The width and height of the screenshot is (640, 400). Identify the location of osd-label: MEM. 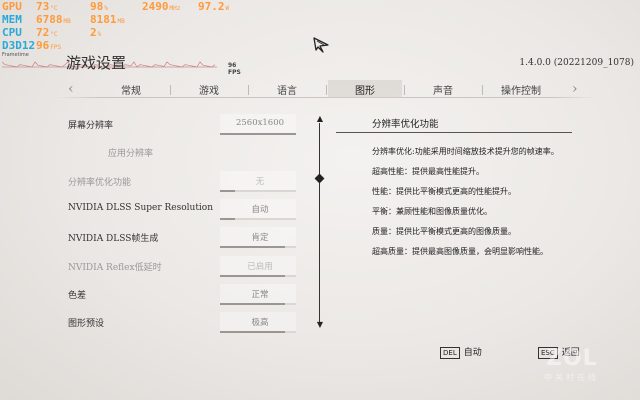
(12, 19).